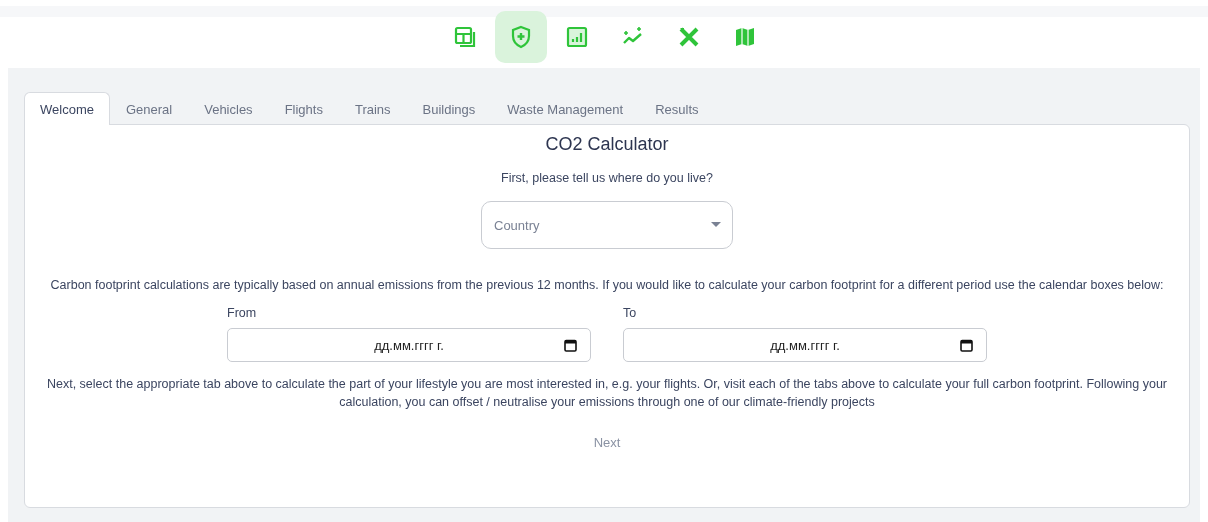 The height and width of the screenshot is (522, 1208). Describe the element at coordinates (303, 108) in the screenshot. I see `tab: Flights` at that location.